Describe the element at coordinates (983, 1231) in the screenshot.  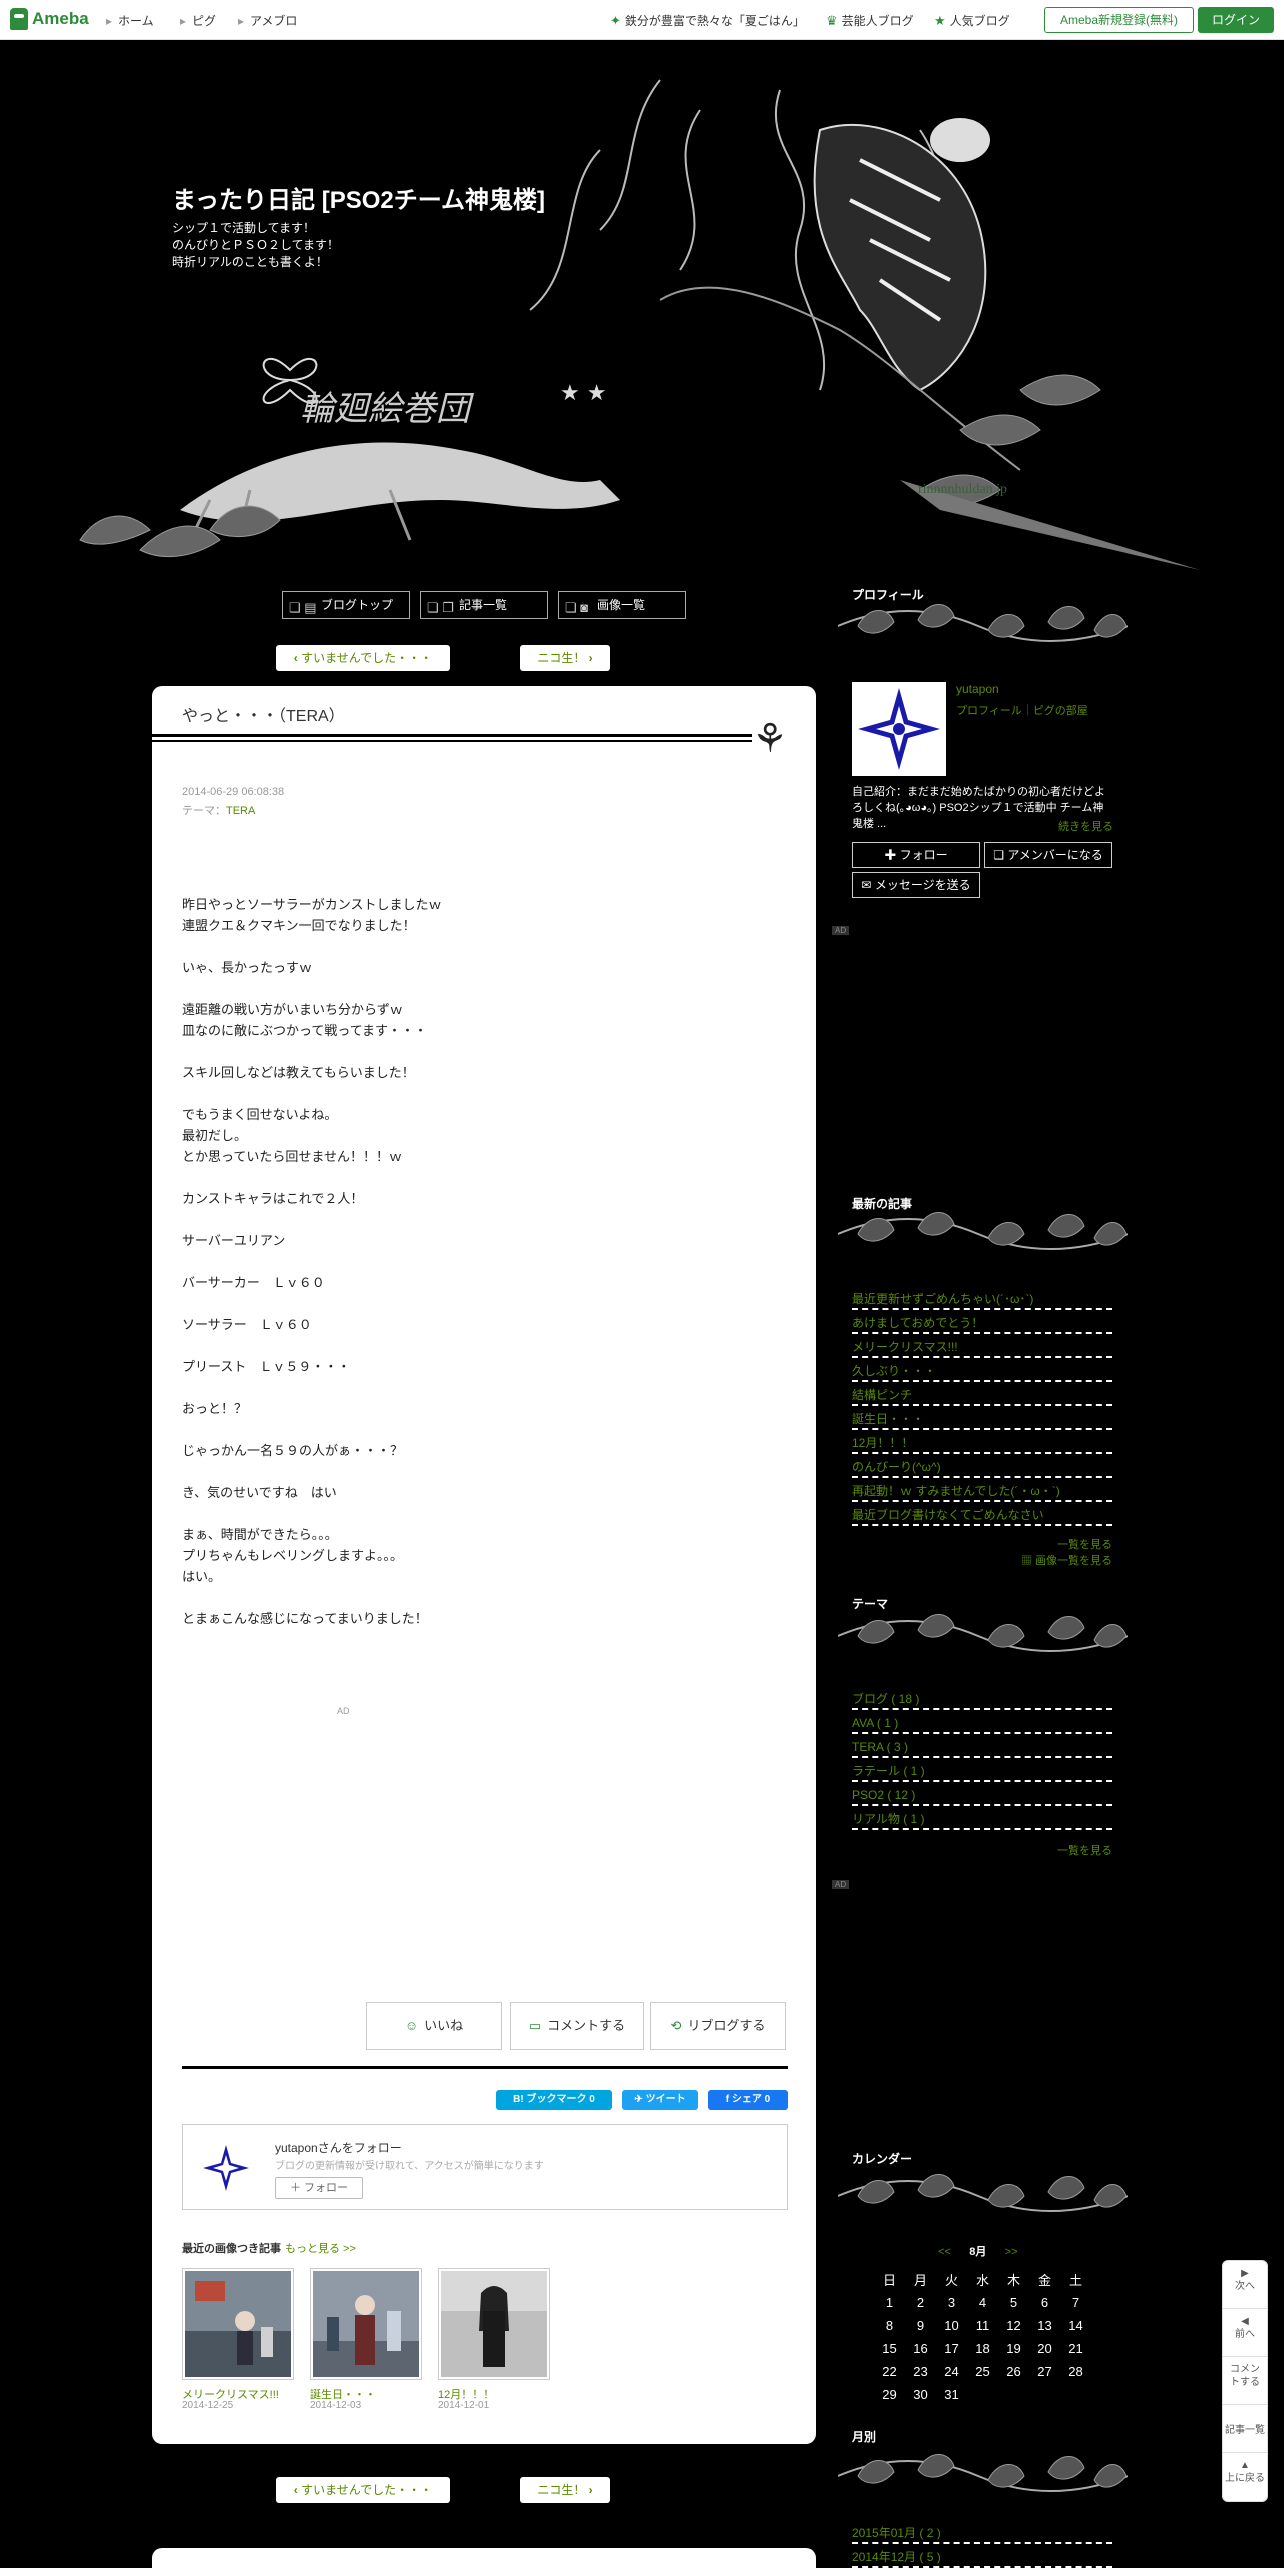
I see `vine-decoration` at that location.